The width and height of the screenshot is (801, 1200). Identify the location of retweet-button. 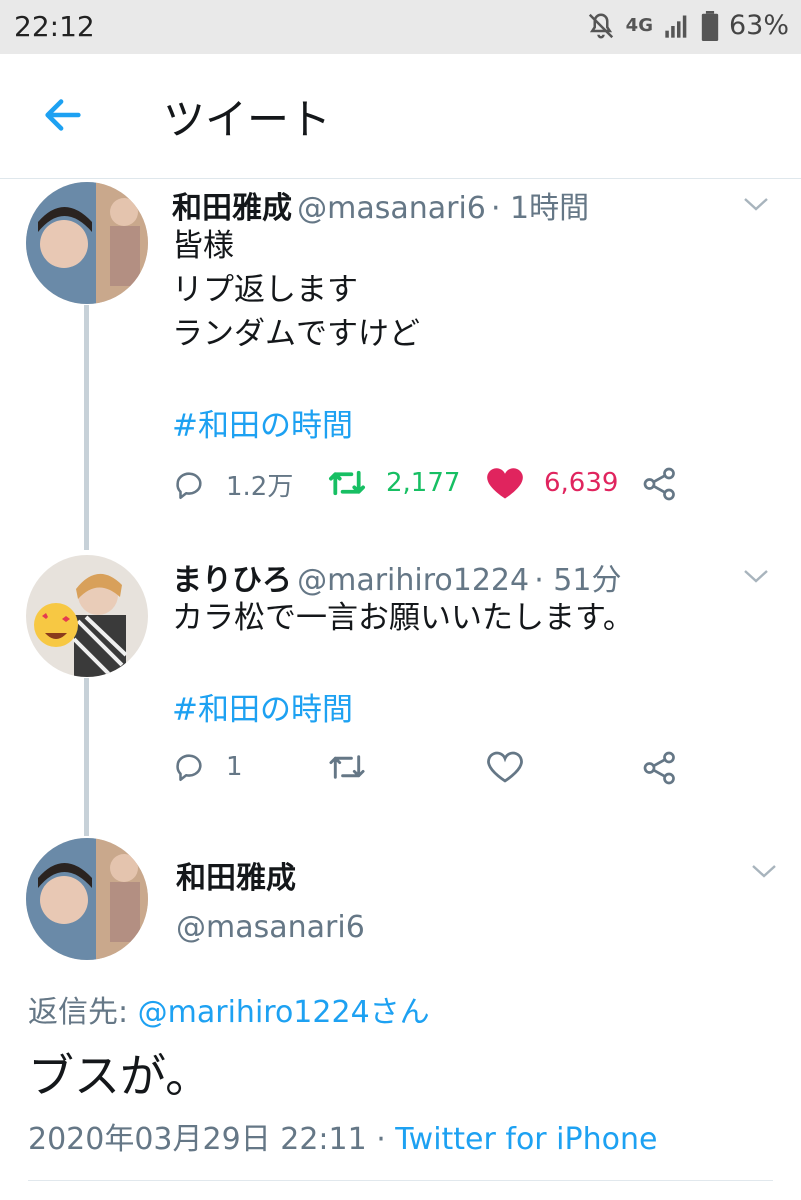
(357, 767).